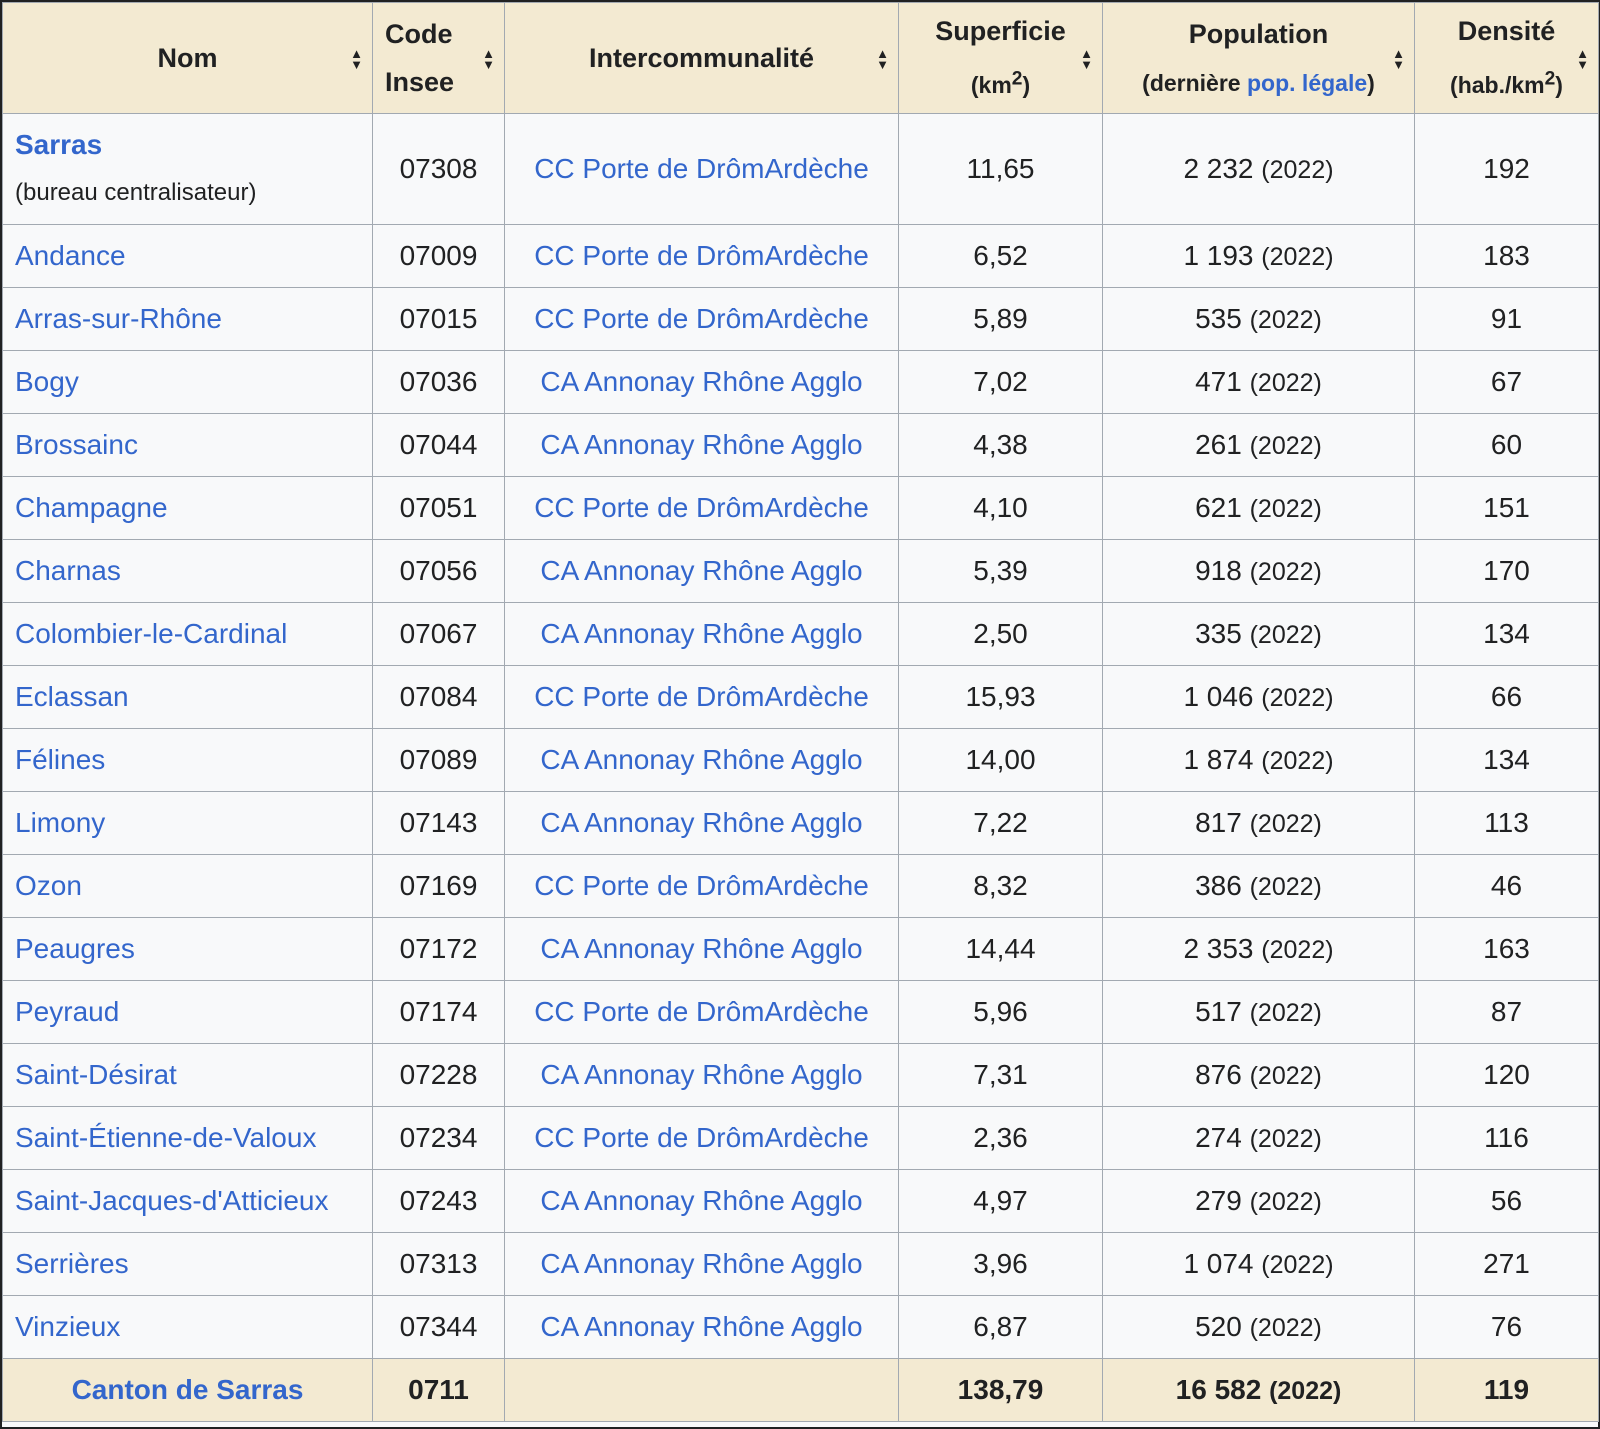 This screenshot has height=1429, width=1600. I want to click on population-value: 535, so click(1218, 318).